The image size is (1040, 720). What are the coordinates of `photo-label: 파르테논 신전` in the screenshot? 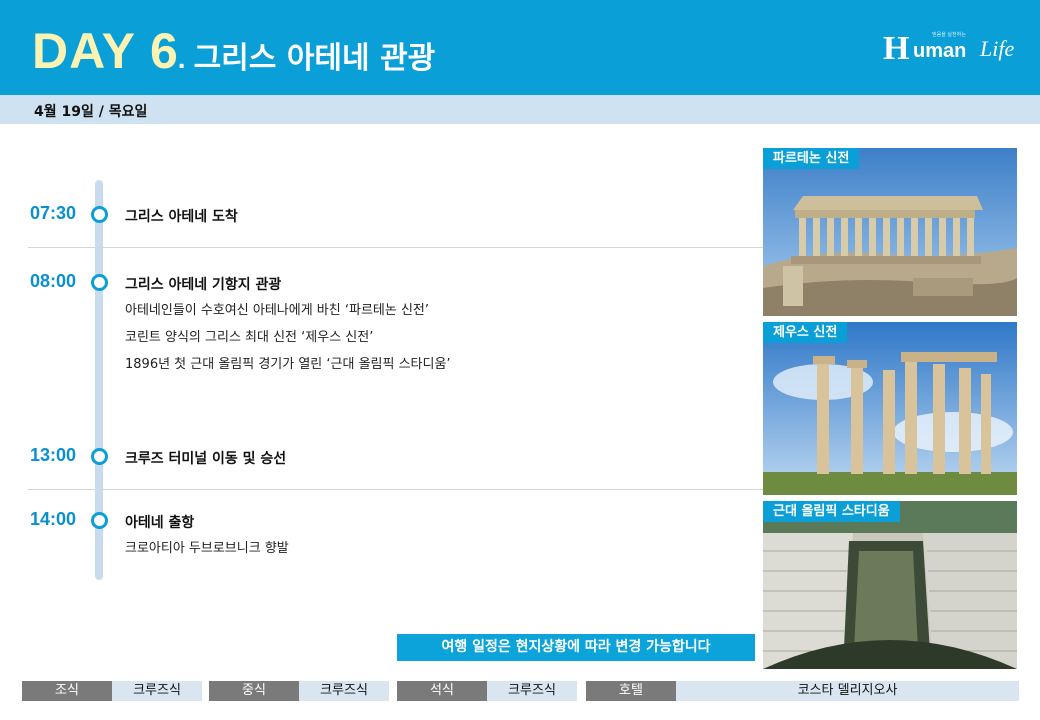 It's located at (811, 158).